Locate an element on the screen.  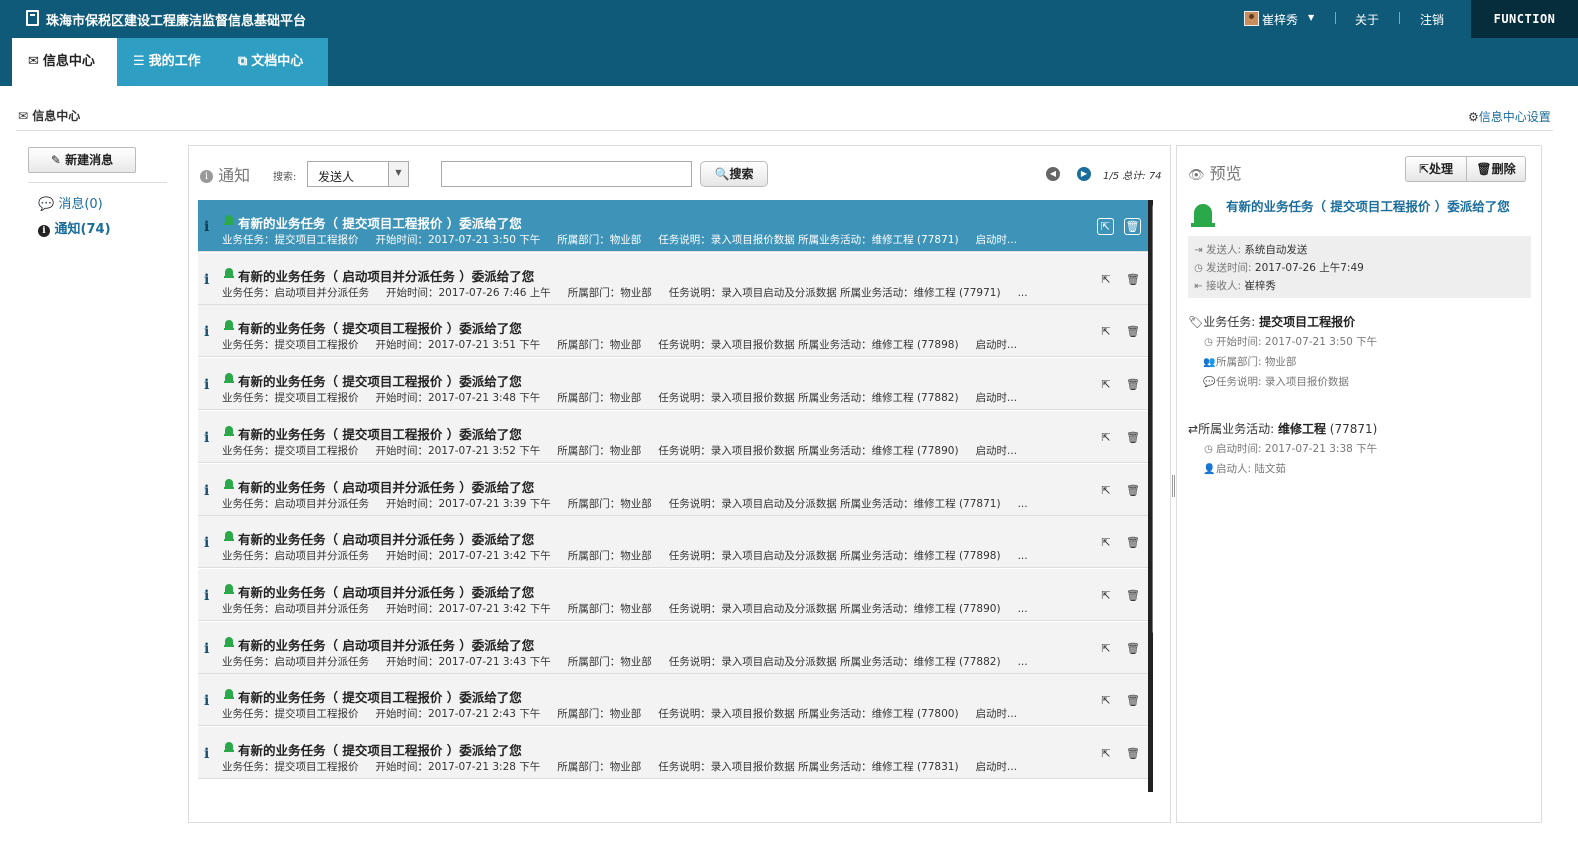
gear-icon: ⚙ is located at coordinates (1473, 117).